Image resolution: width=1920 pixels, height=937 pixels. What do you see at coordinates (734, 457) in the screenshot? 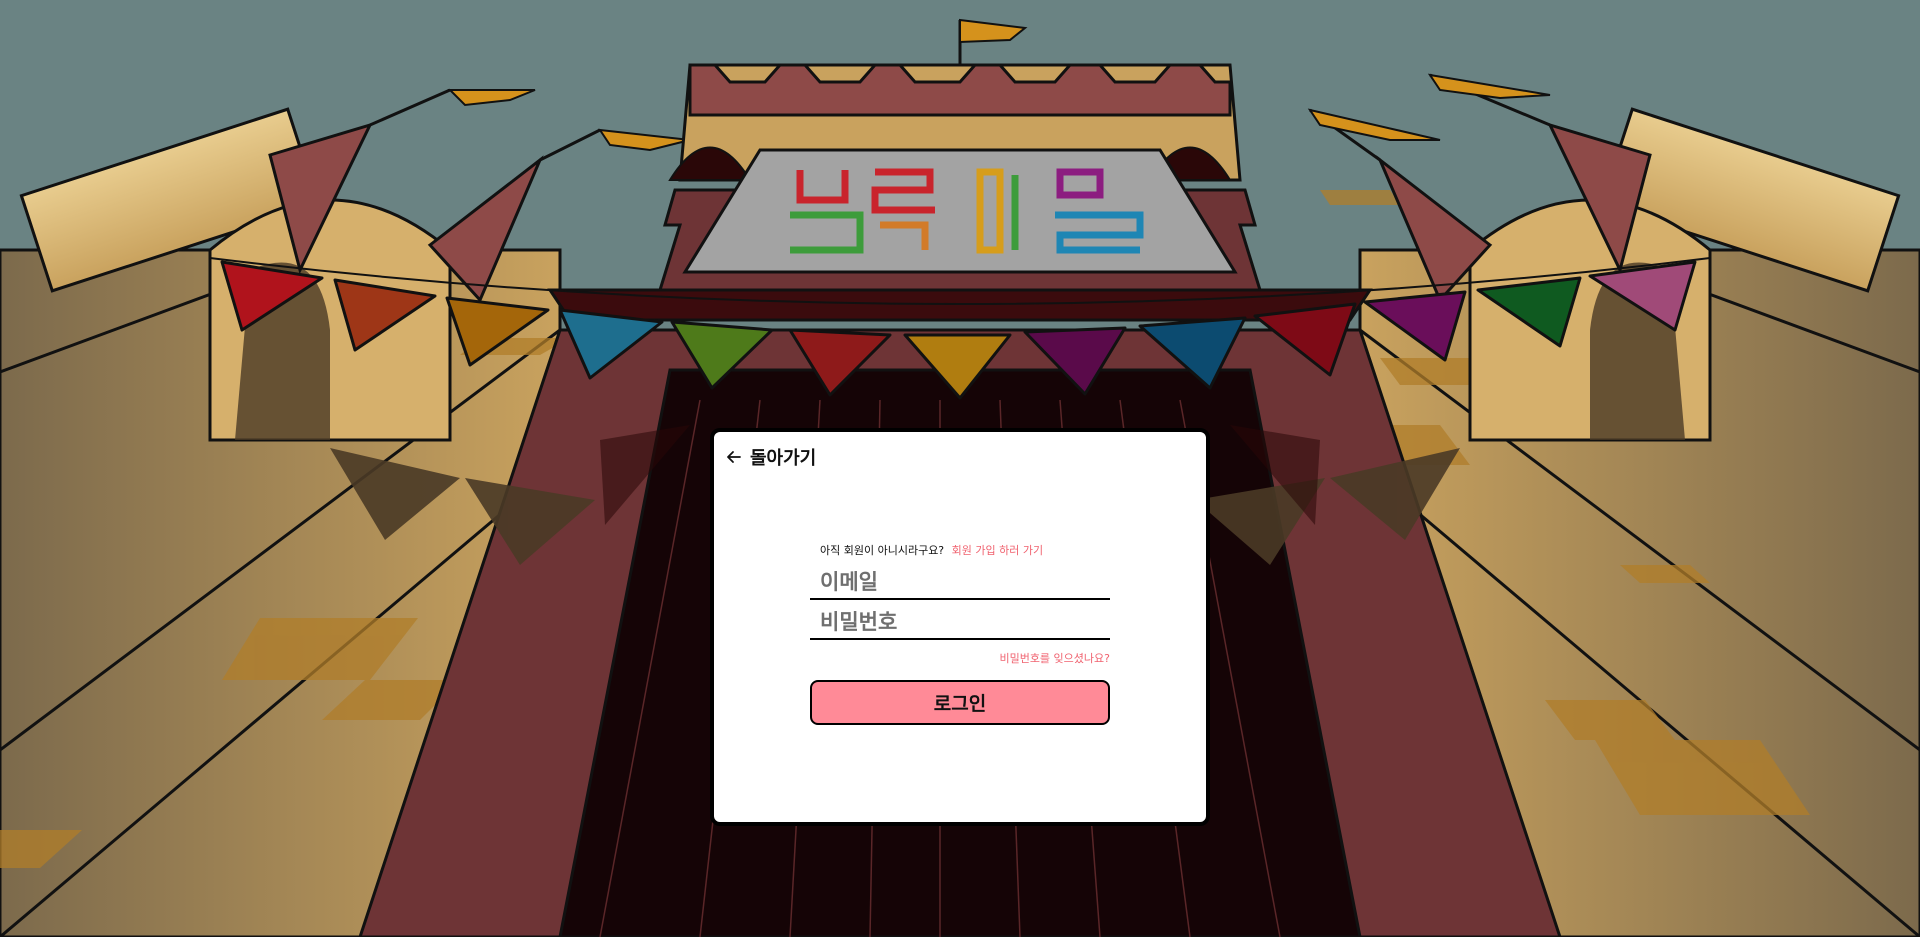
I see `arrow-left-icon` at bounding box center [734, 457].